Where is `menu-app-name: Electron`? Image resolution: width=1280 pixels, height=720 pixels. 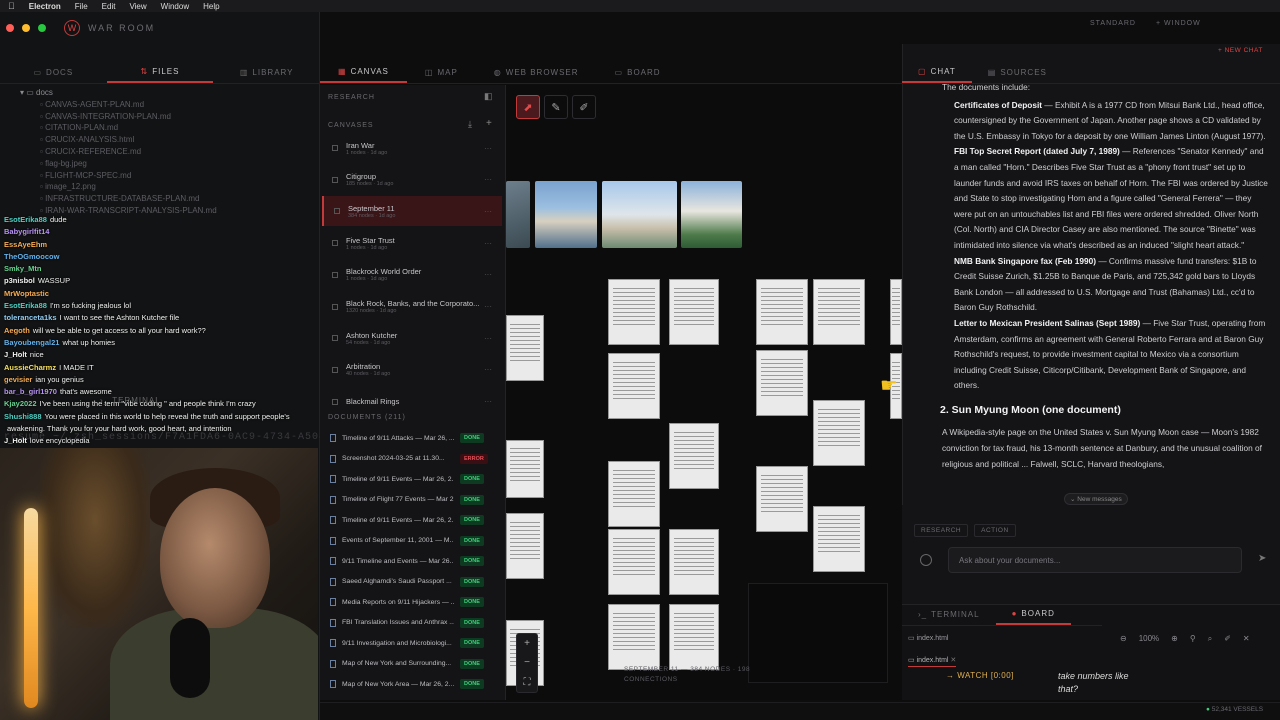 menu-app-name: Electron is located at coordinates (45, 6).